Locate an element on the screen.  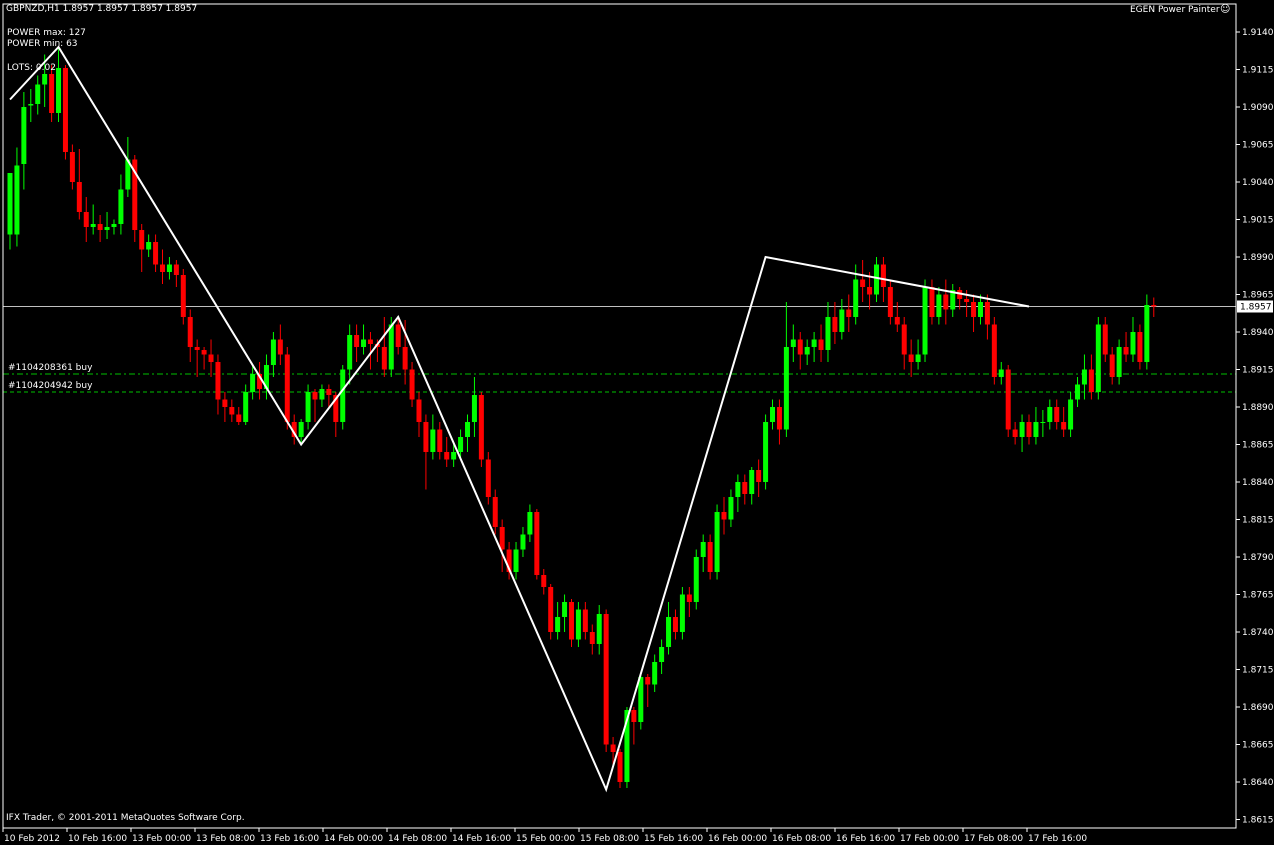
y-tick-label: 1.9090 is located at coordinates (1258, 108).